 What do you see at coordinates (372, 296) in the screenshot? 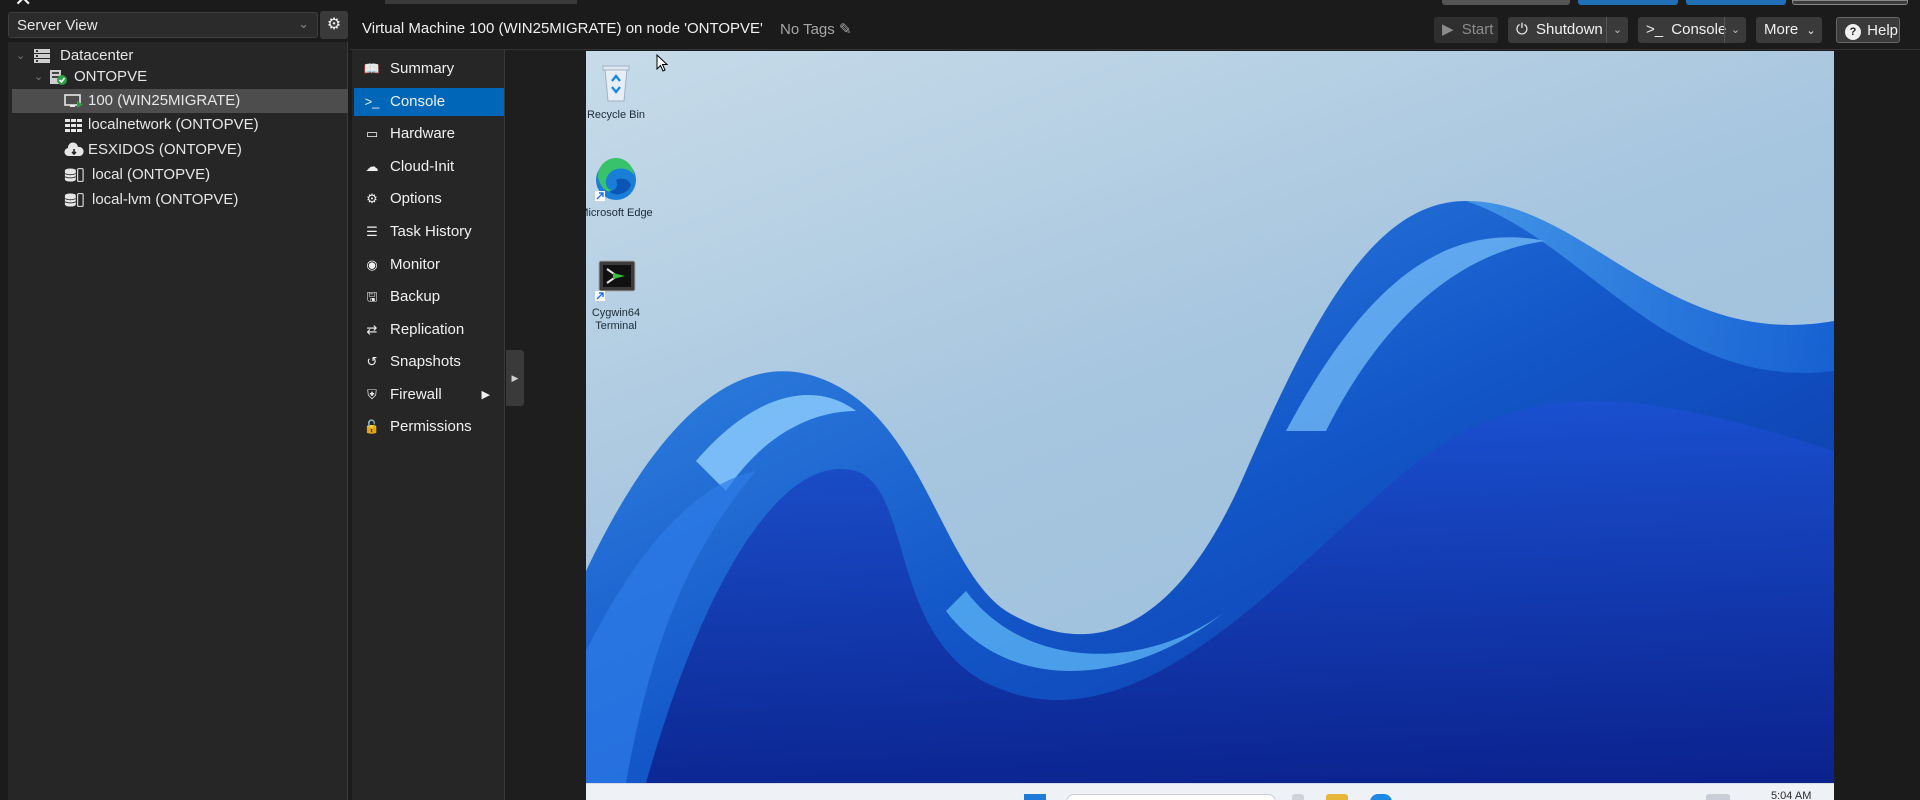
I see `floppy-icon: 🖫` at bounding box center [372, 296].